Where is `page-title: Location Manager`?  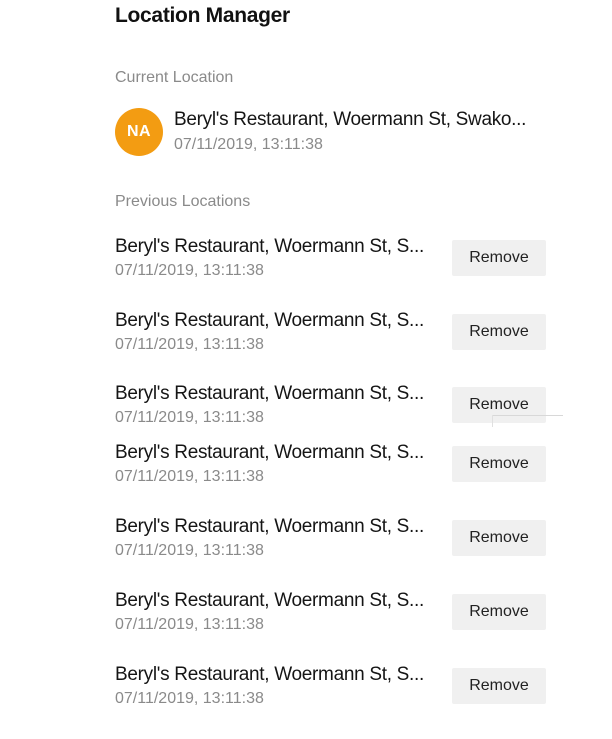
page-title: Location Manager is located at coordinates (202, 15).